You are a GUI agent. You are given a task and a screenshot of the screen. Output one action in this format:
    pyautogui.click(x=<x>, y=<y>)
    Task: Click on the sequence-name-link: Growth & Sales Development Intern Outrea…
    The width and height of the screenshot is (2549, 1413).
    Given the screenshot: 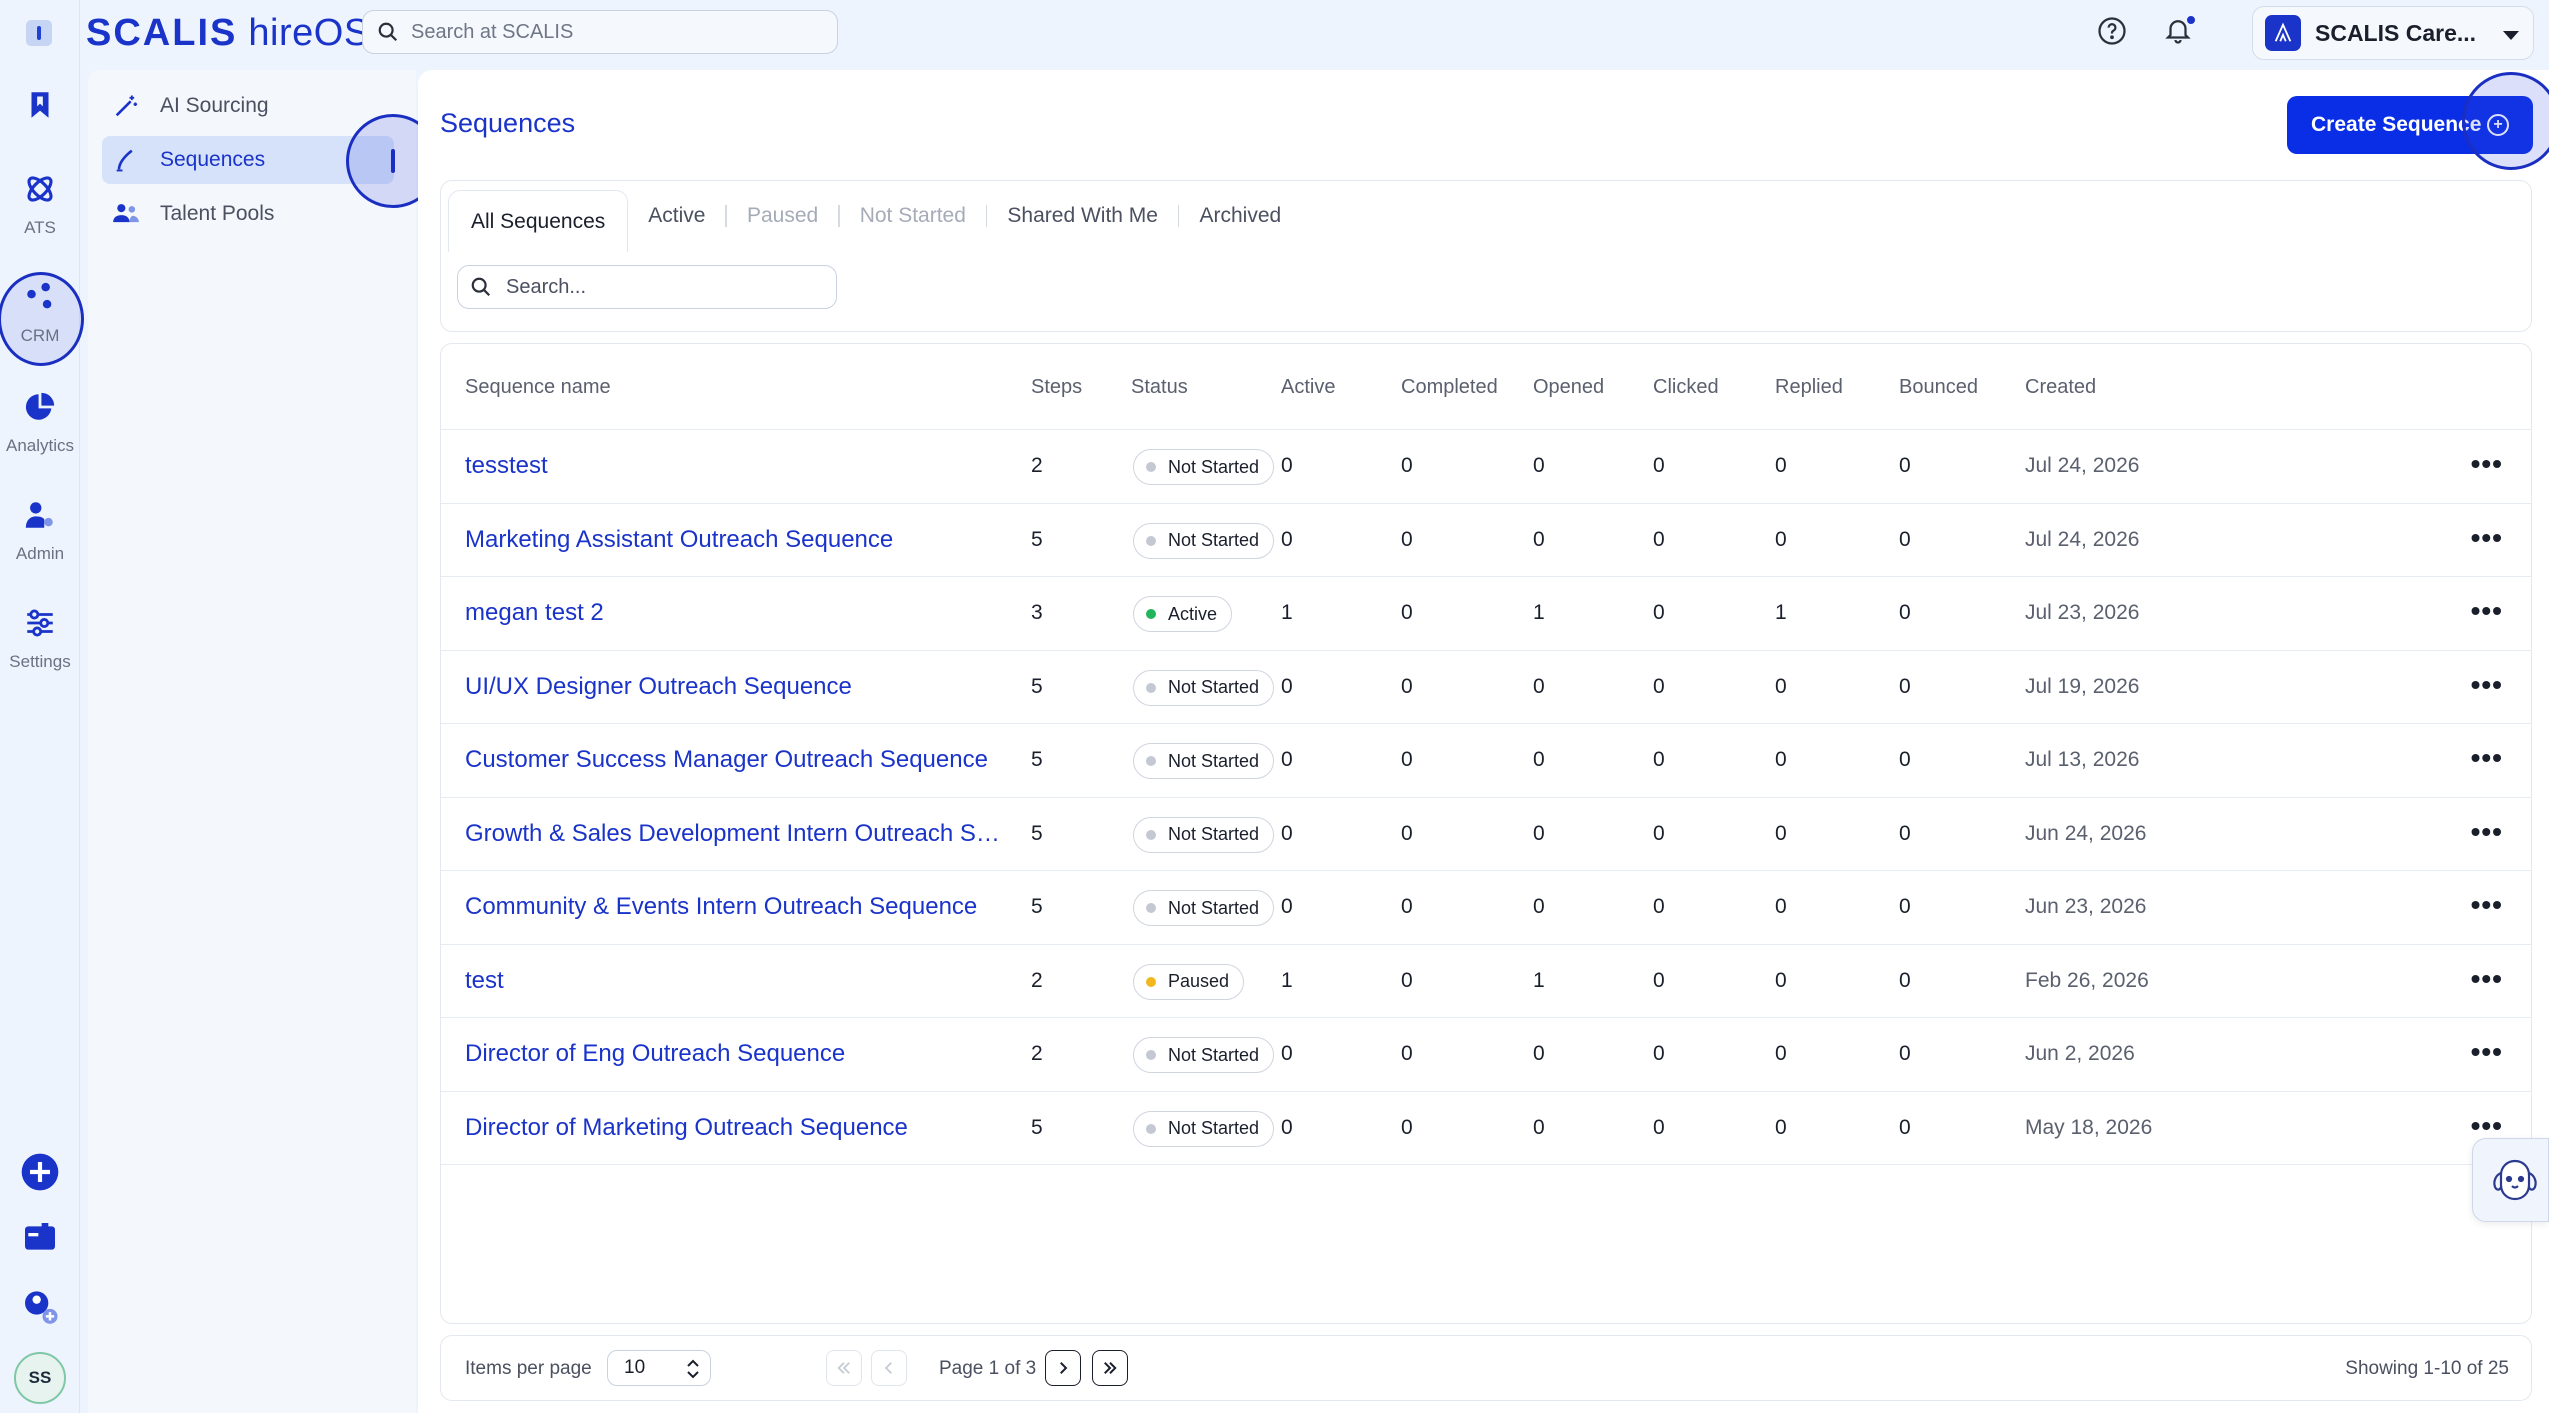 What is the action you would take?
    pyautogui.click(x=735, y=834)
    